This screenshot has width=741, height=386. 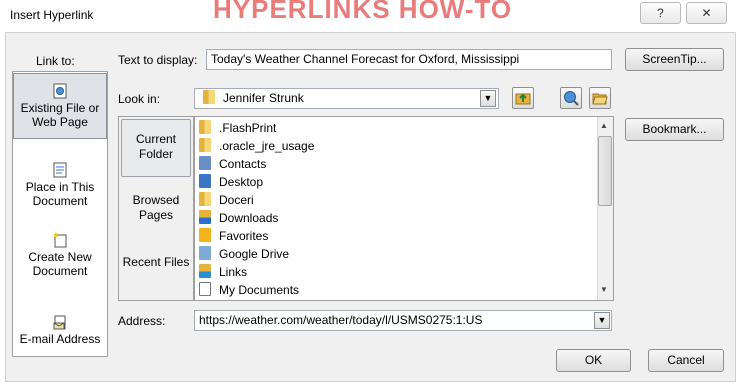 What do you see at coordinates (244, 254) in the screenshot?
I see `file-item: Google Drive` at bounding box center [244, 254].